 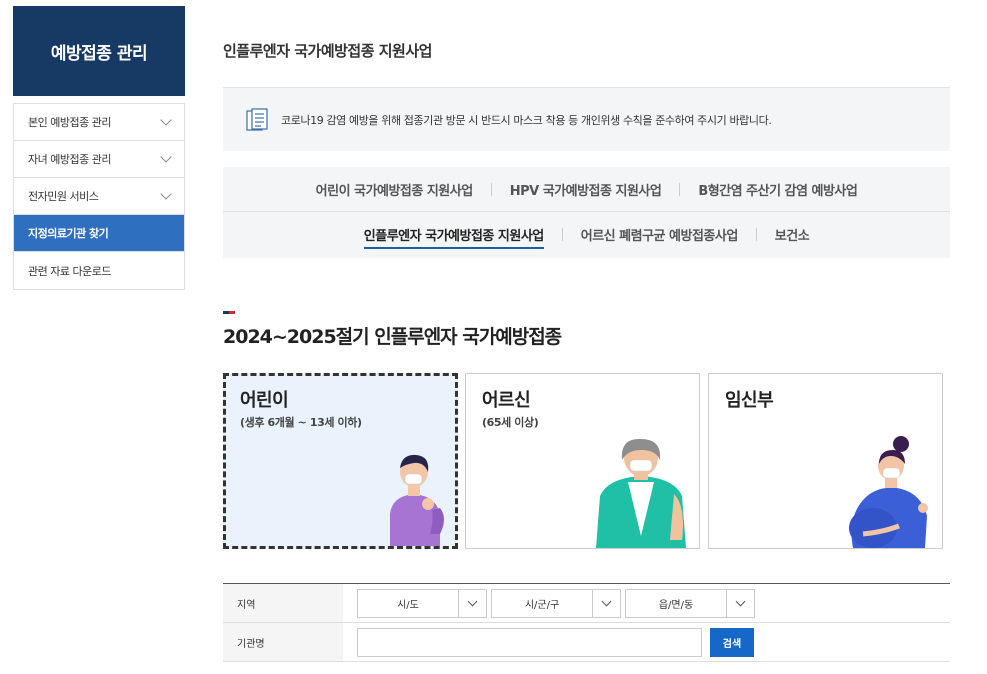 I want to click on section-accent, so click(x=229, y=312).